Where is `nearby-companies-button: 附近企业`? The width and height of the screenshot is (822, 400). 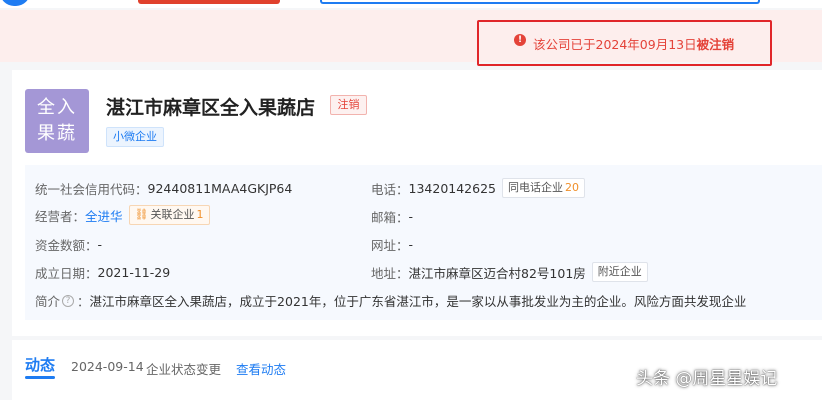 nearby-companies-button: 附近企业 is located at coordinates (619, 272).